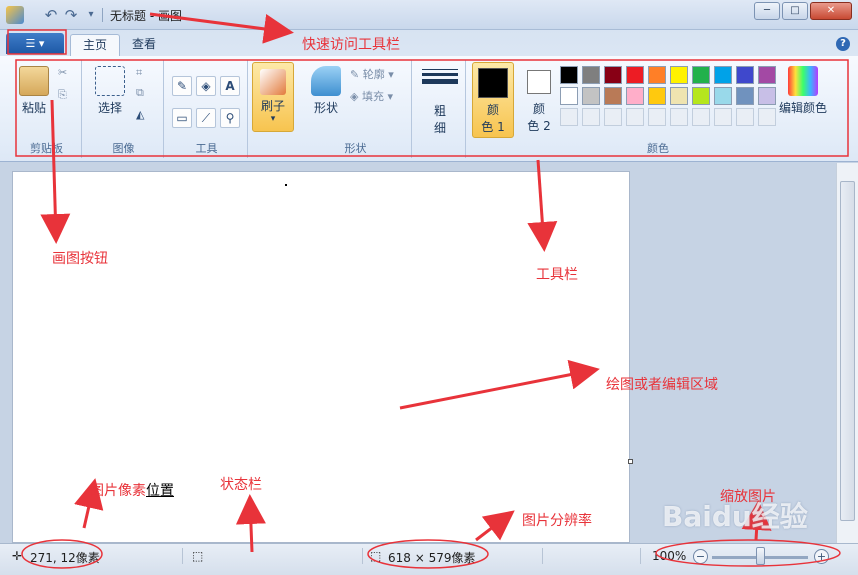  What do you see at coordinates (140, 93) in the screenshot?
I see `resize-icon: ⧉` at bounding box center [140, 93].